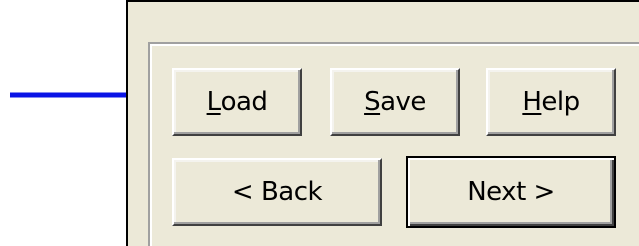  Describe the element at coordinates (560, 102) in the screenshot. I see `help-button-label: elp` at that location.